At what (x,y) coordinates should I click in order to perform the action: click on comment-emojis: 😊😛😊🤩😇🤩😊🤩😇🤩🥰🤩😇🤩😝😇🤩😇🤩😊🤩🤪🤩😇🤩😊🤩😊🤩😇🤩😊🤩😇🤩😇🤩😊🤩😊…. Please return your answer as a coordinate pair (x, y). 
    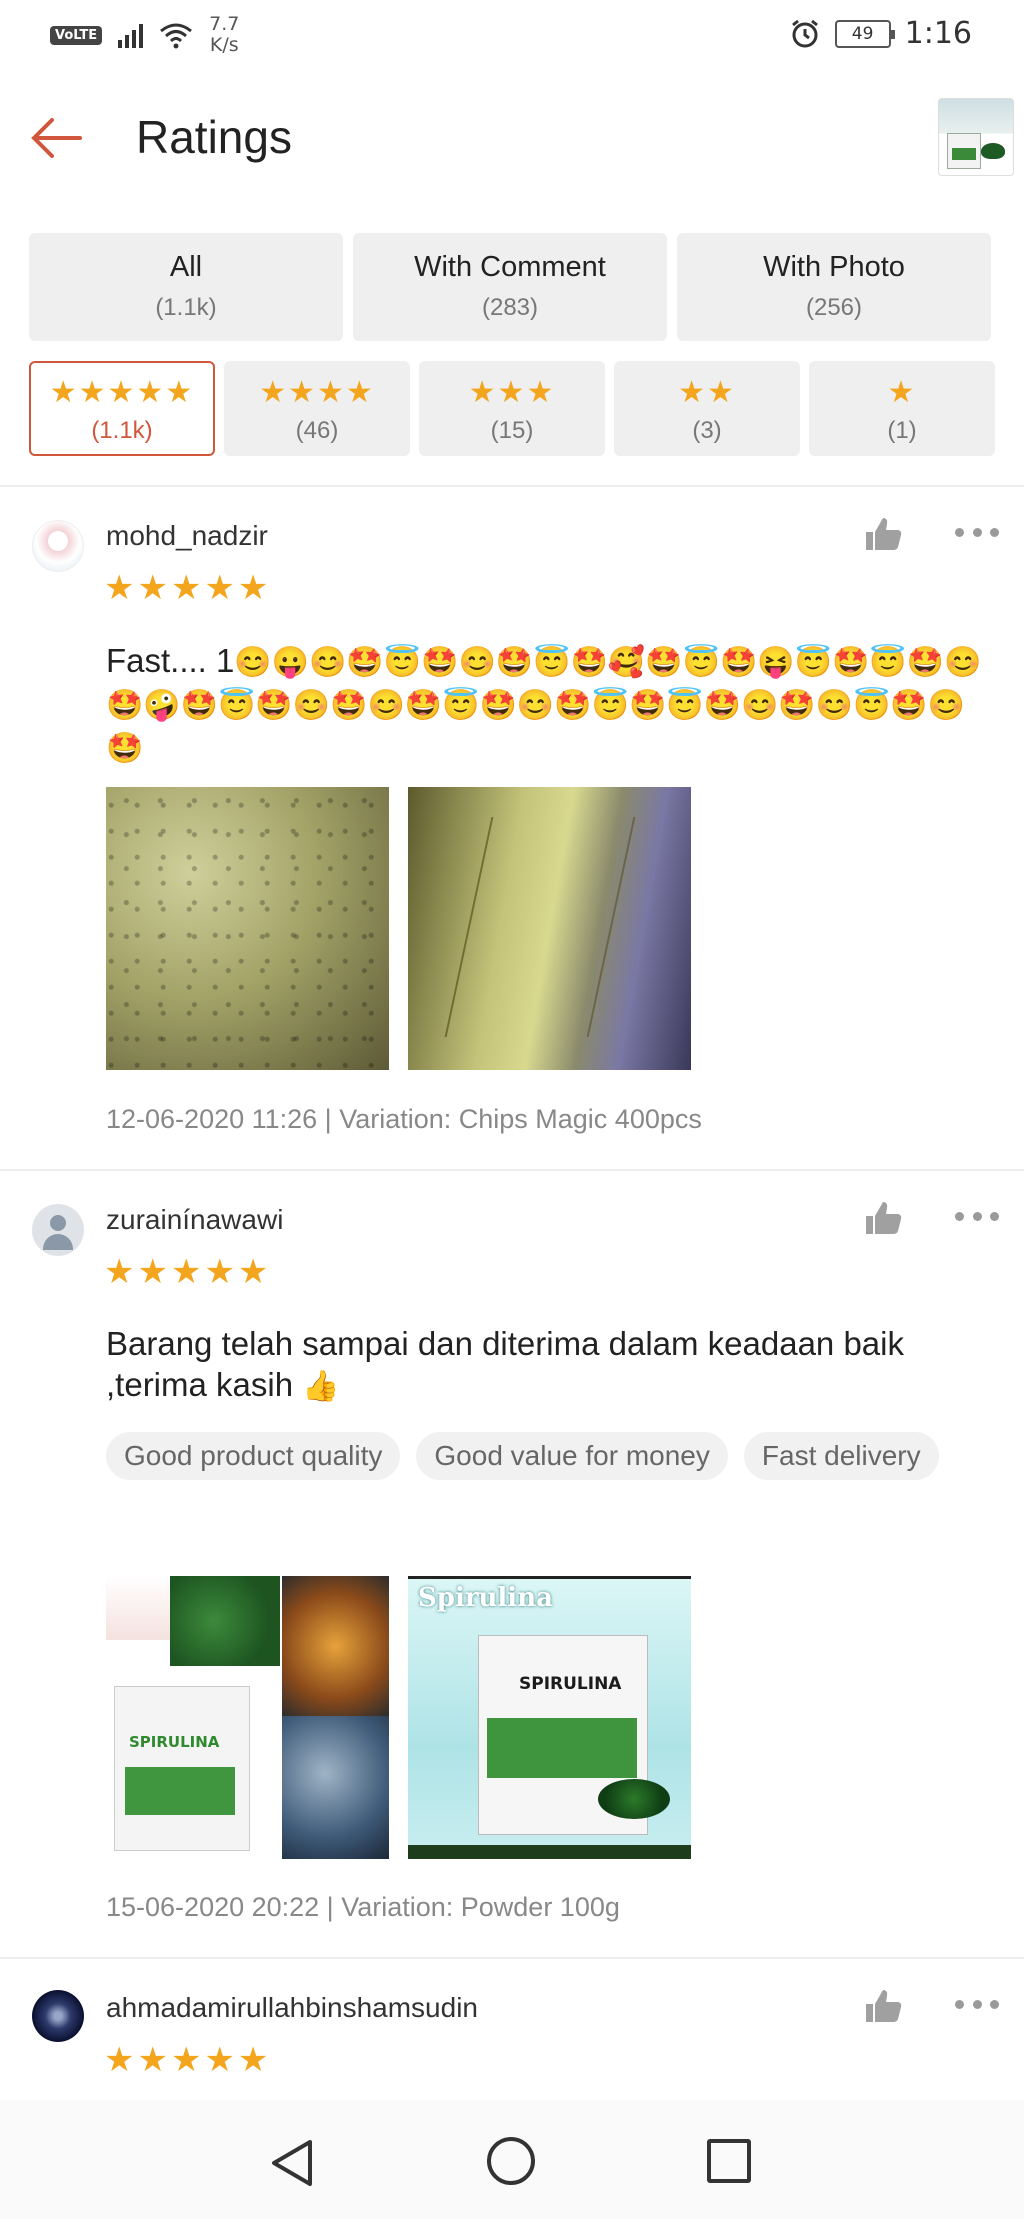
    Looking at the image, I should click on (544, 705).